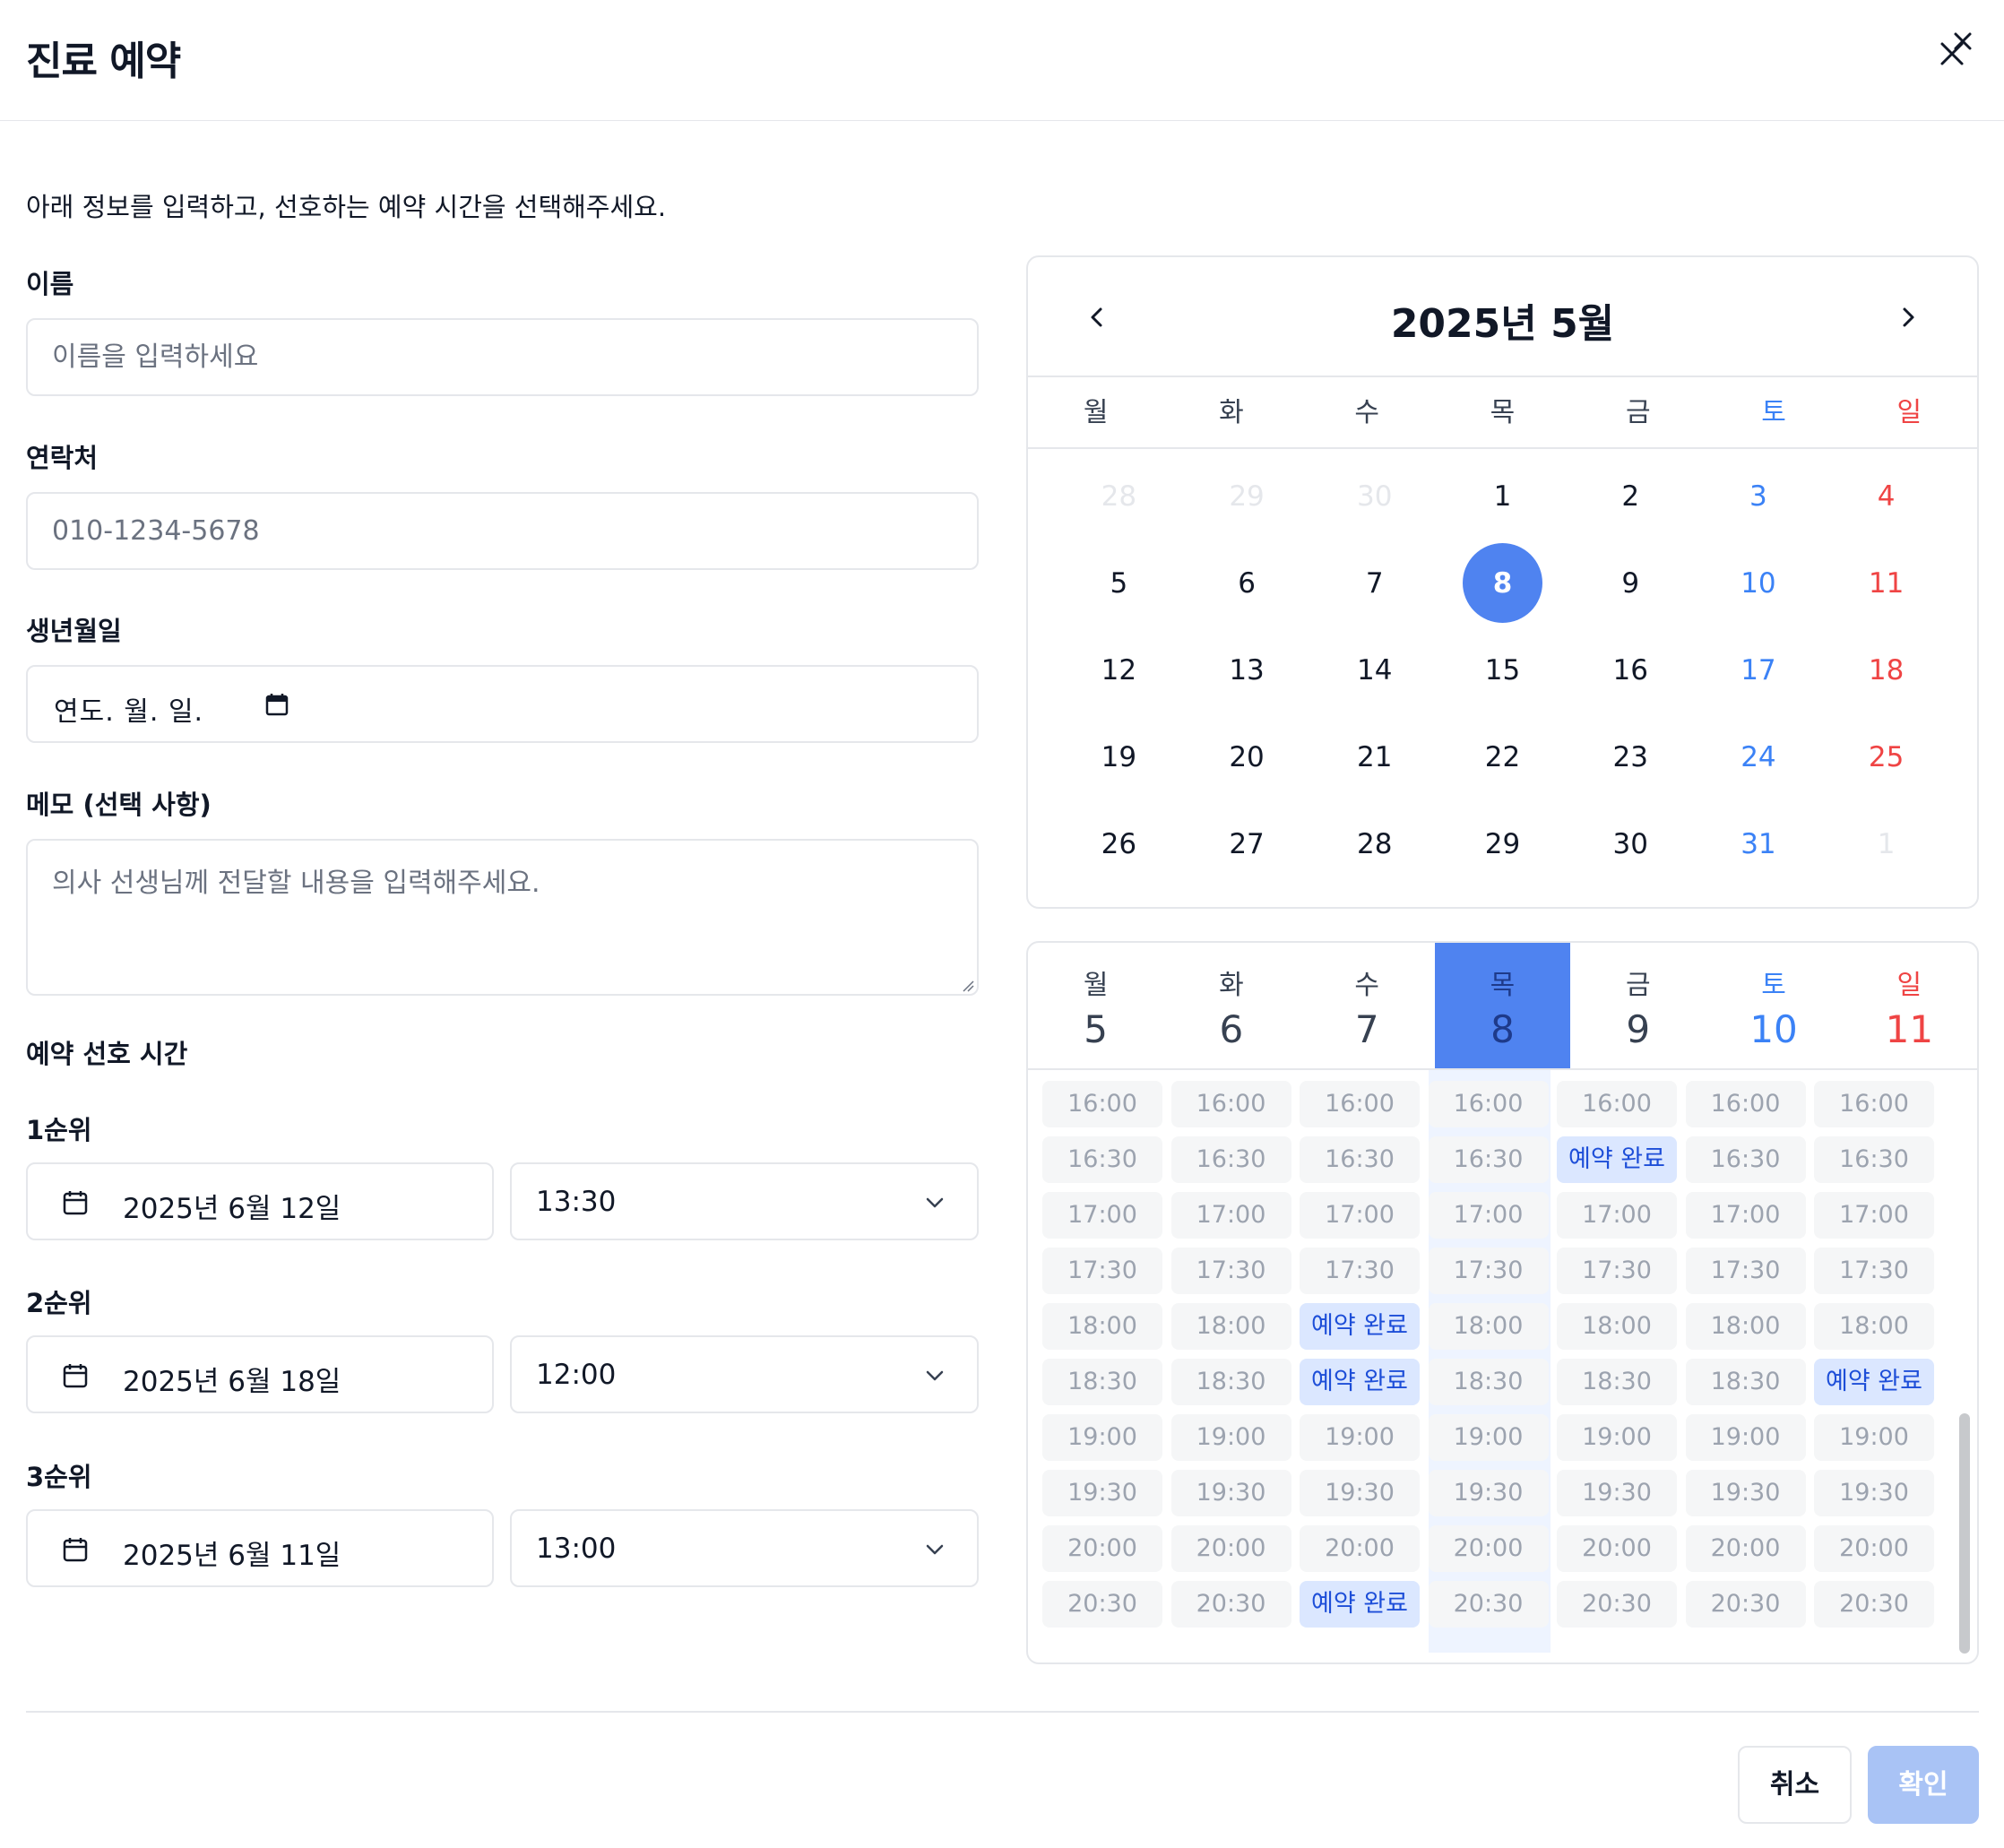  I want to click on week-day-tab: 금9, so click(1638, 1005).